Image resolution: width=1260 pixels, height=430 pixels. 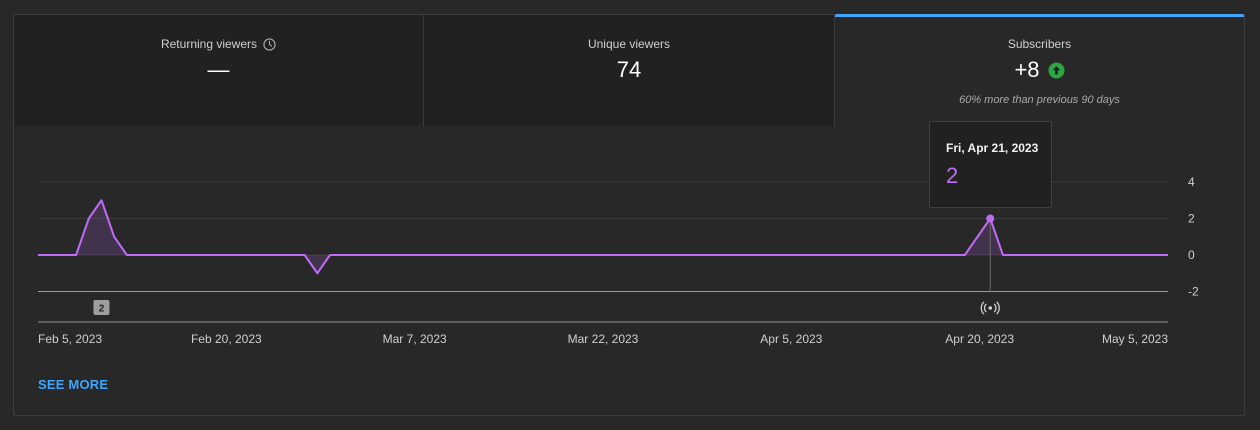 I want to click on y-tick-label: 0, so click(x=1191, y=255).